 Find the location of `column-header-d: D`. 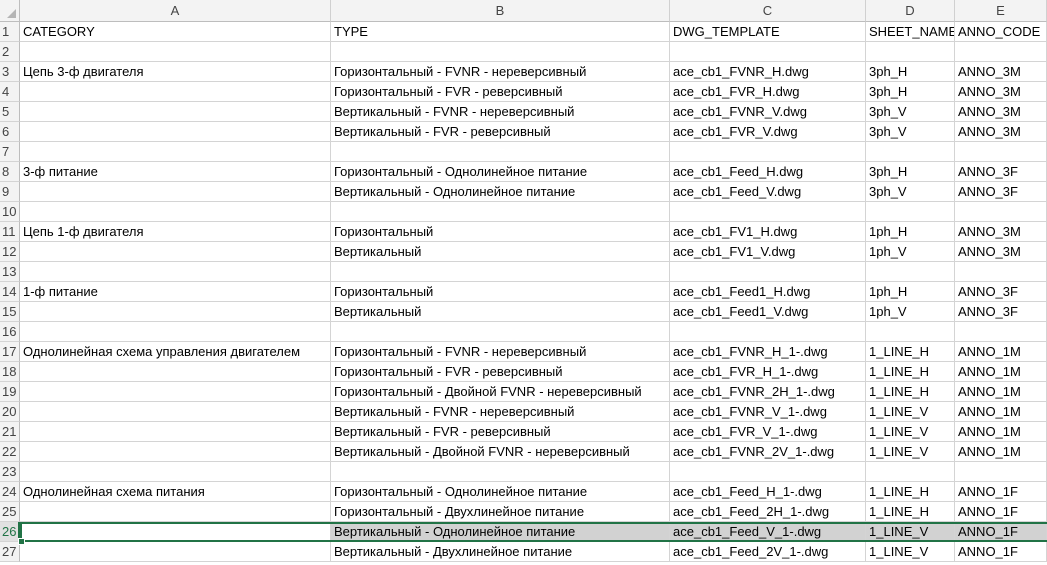

column-header-d: D is located at coordinates (910, 11).